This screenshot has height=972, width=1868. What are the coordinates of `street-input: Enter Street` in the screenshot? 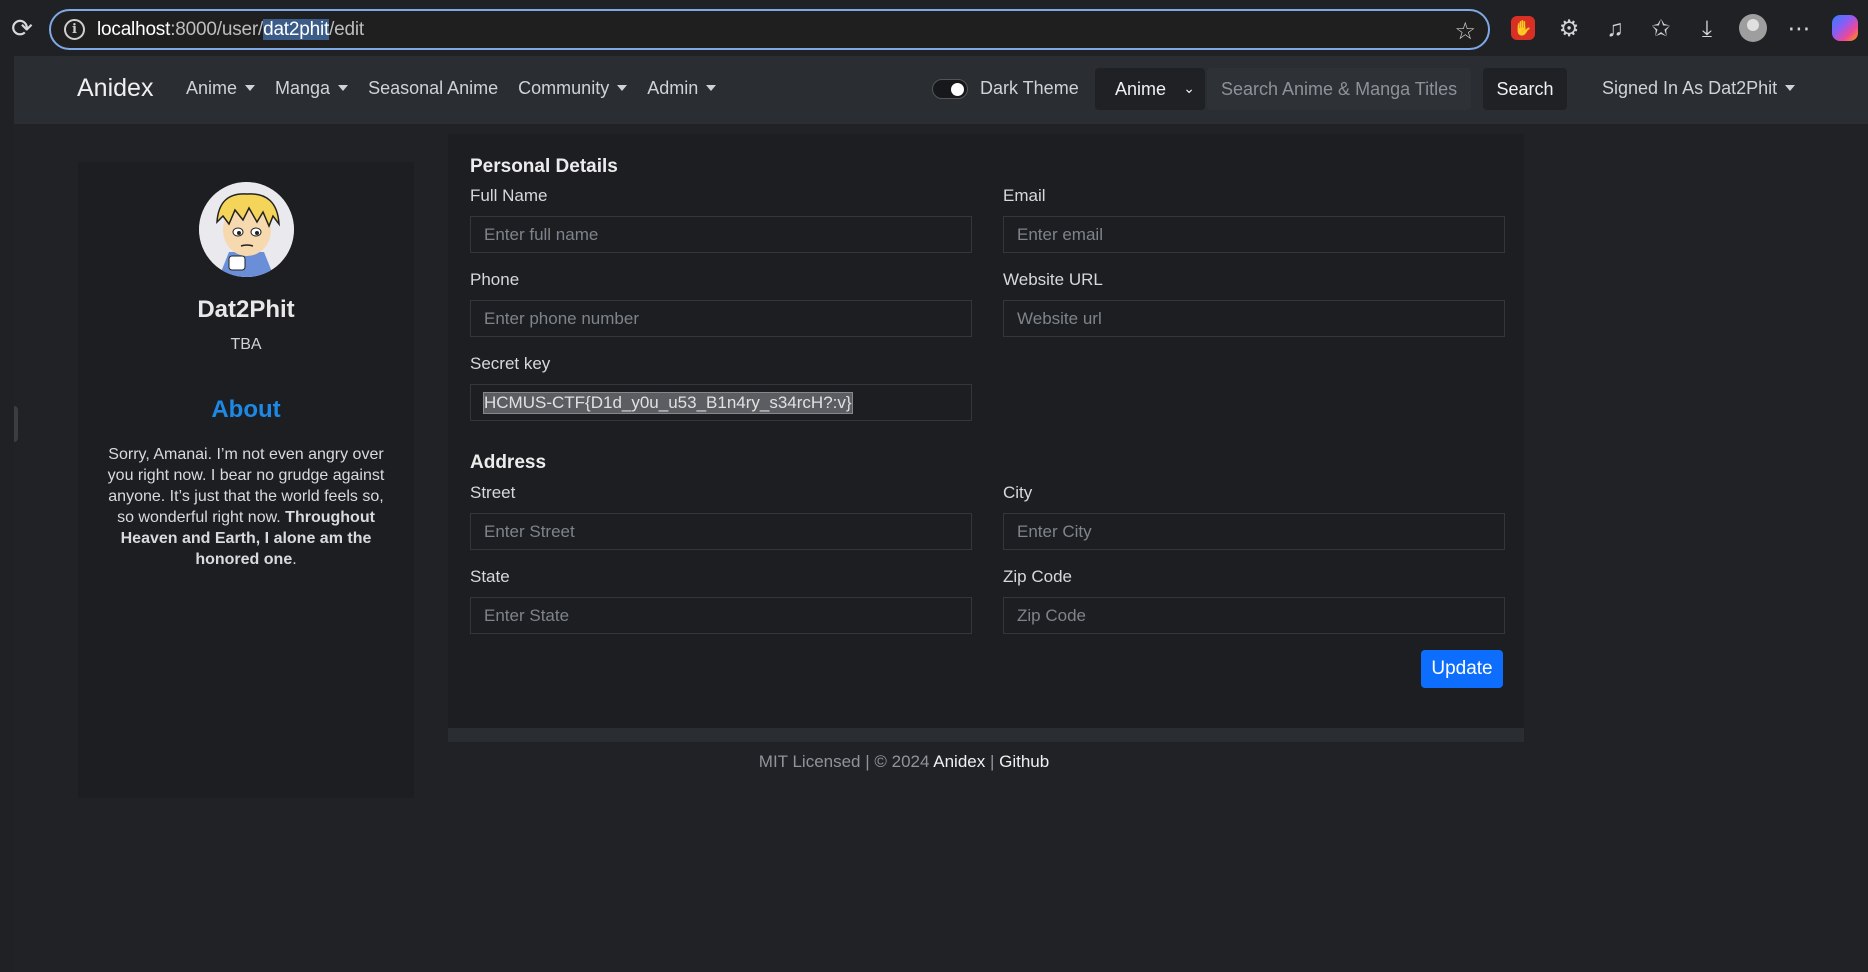 It's located at (721, 531).